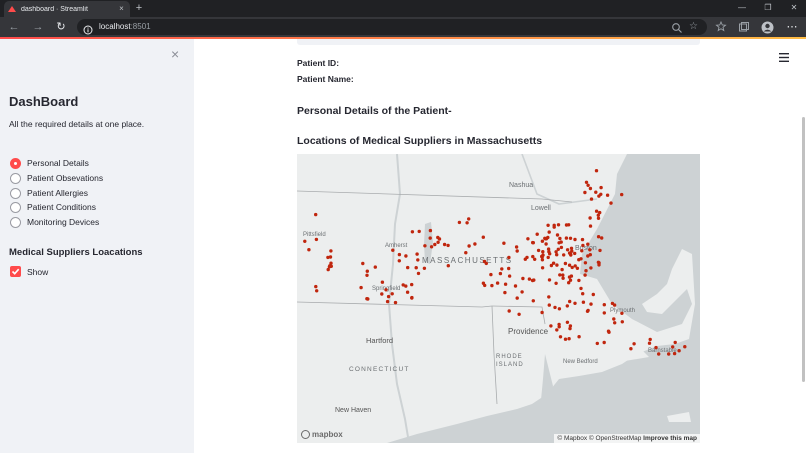  Describe the element at coordinates (38, 27) in the screenshot. I see `forward-button: →` at that location.